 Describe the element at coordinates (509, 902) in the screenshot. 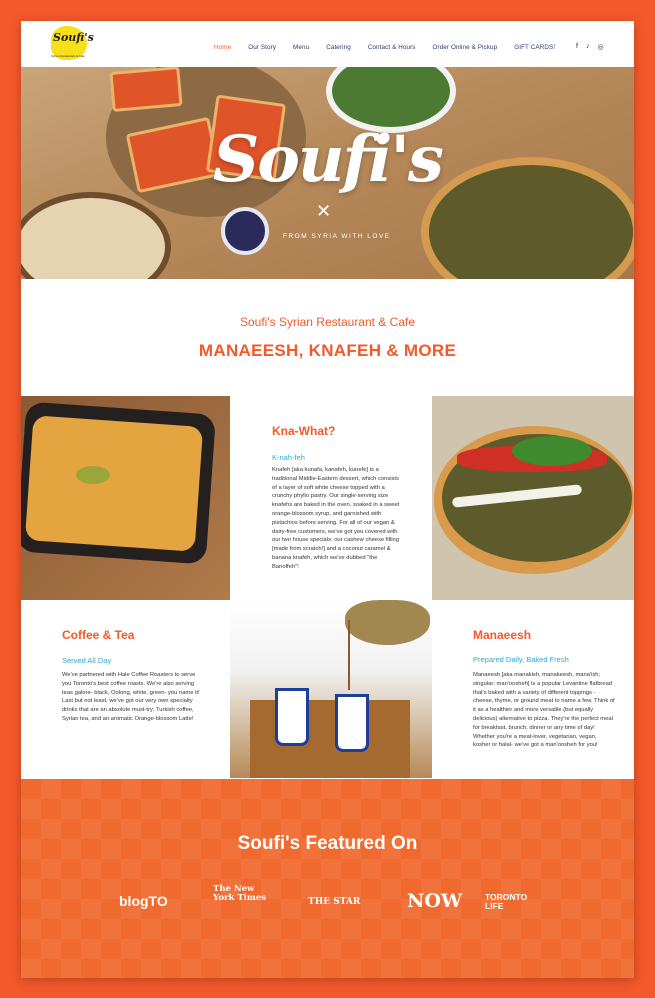

I see `press-logo-toronto-life: TORONTO LIFE` at that location.